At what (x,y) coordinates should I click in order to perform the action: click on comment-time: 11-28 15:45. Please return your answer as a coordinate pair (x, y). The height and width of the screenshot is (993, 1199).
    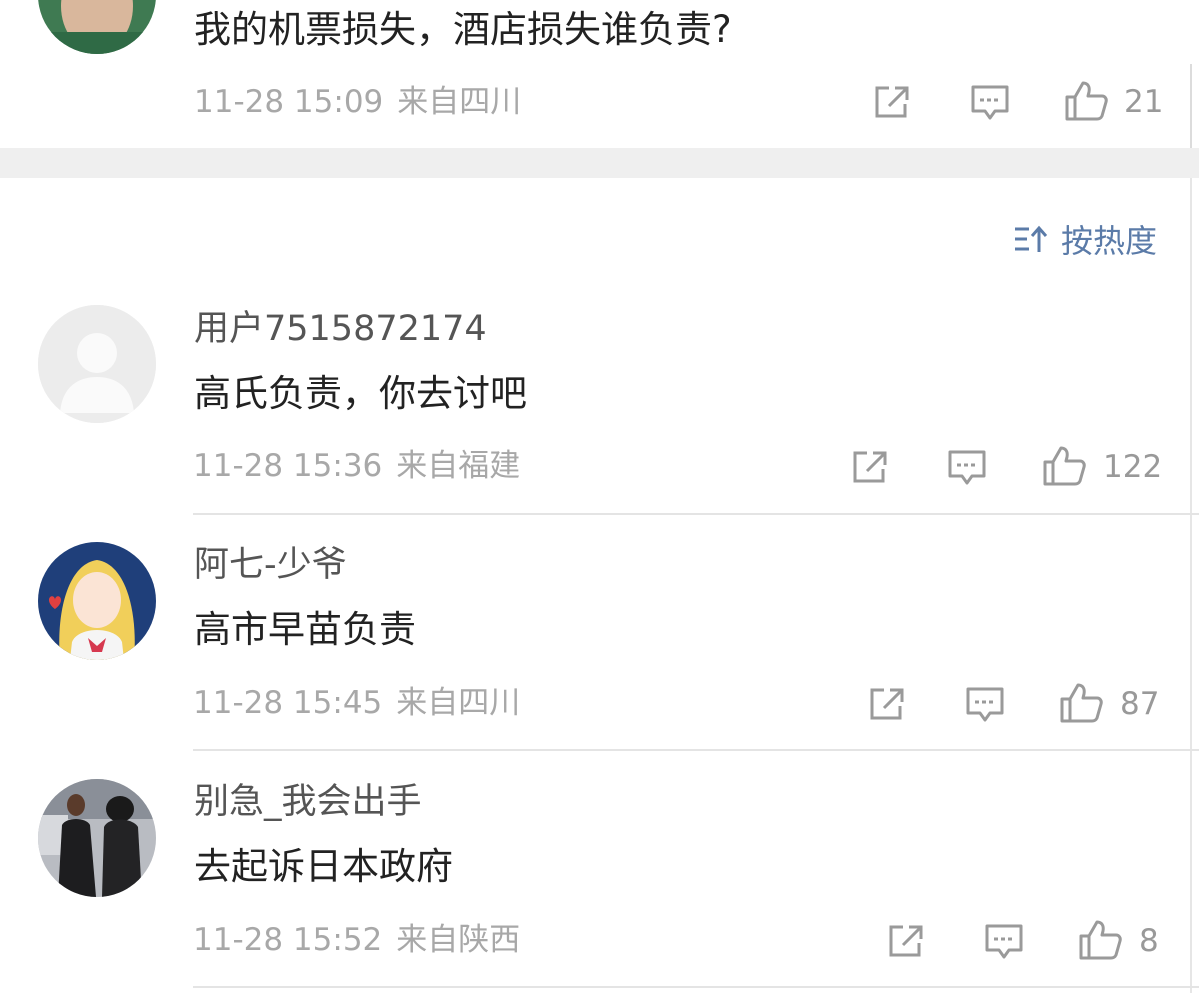
    Looking at the image, I should click on (288, 703).